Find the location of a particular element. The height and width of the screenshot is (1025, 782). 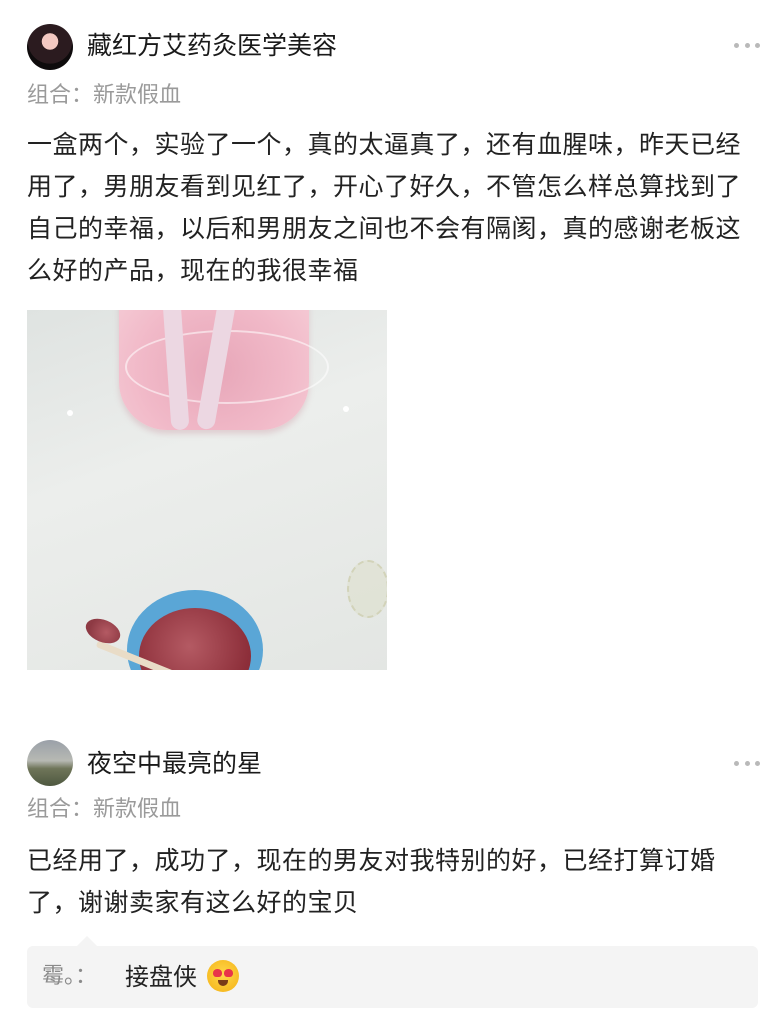

username: 藏红方艾药灸医学美容 is located at coordinates (212, 46).